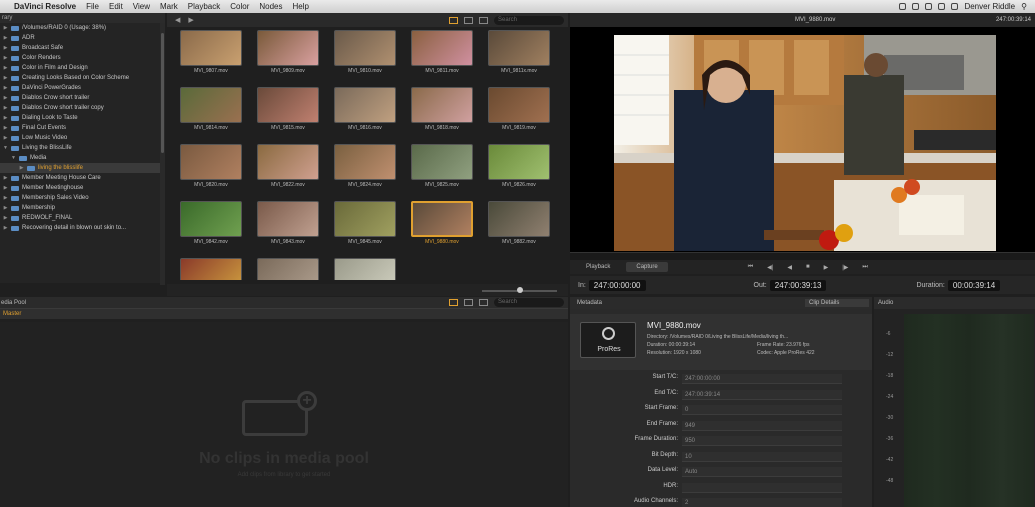 This screenshot has height=507, width=1035. I want to click on library-folder: ▼ Living the BlissLife, so click(80, 148).